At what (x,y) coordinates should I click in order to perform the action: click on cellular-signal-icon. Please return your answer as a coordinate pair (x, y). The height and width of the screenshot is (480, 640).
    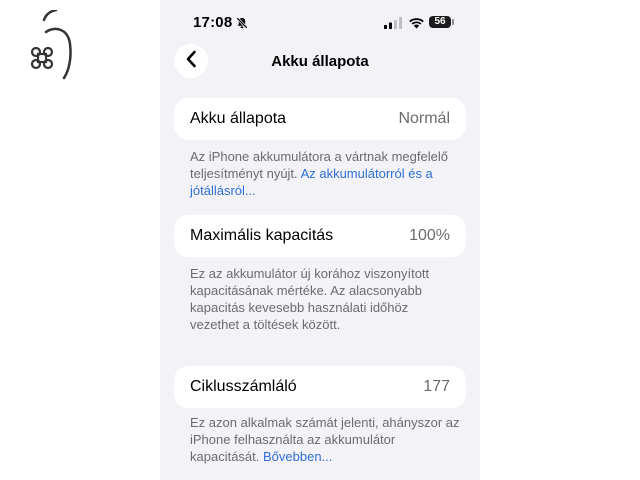
    Looking at the image, I should click on (393, 25).